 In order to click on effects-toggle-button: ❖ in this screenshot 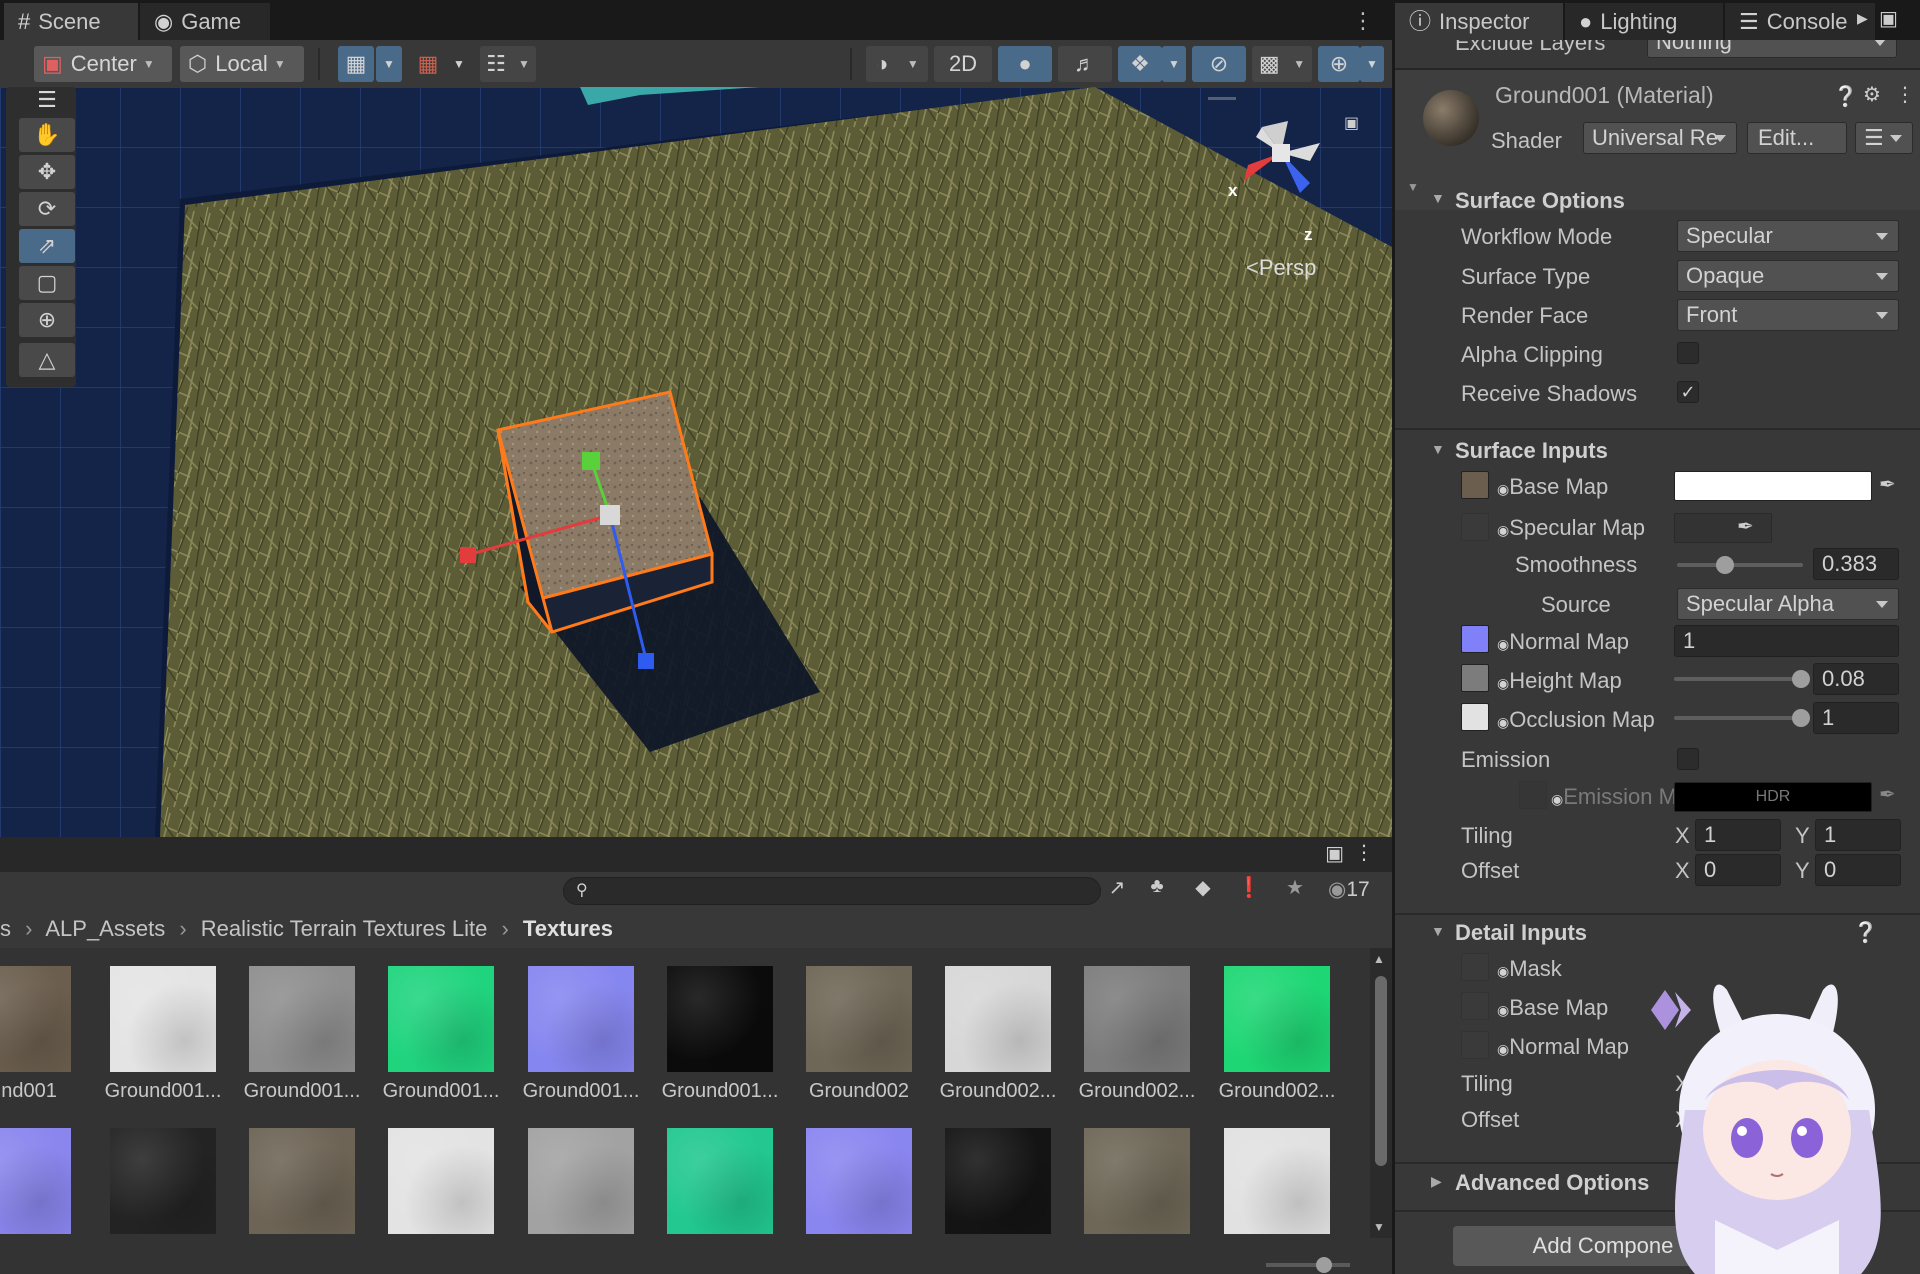, I will do `click(1140, 64)`.